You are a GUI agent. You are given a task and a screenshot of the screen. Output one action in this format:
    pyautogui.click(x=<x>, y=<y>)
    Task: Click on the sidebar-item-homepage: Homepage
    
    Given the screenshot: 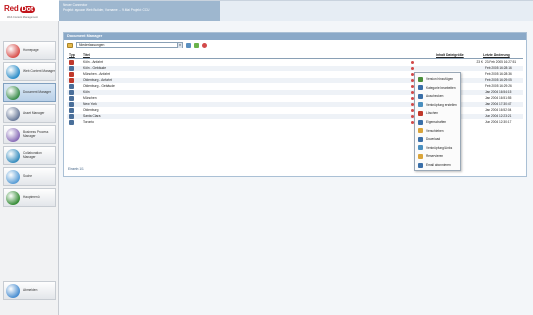 What is the action you would take?
    pyautogui.click(x=29, y=50)
    